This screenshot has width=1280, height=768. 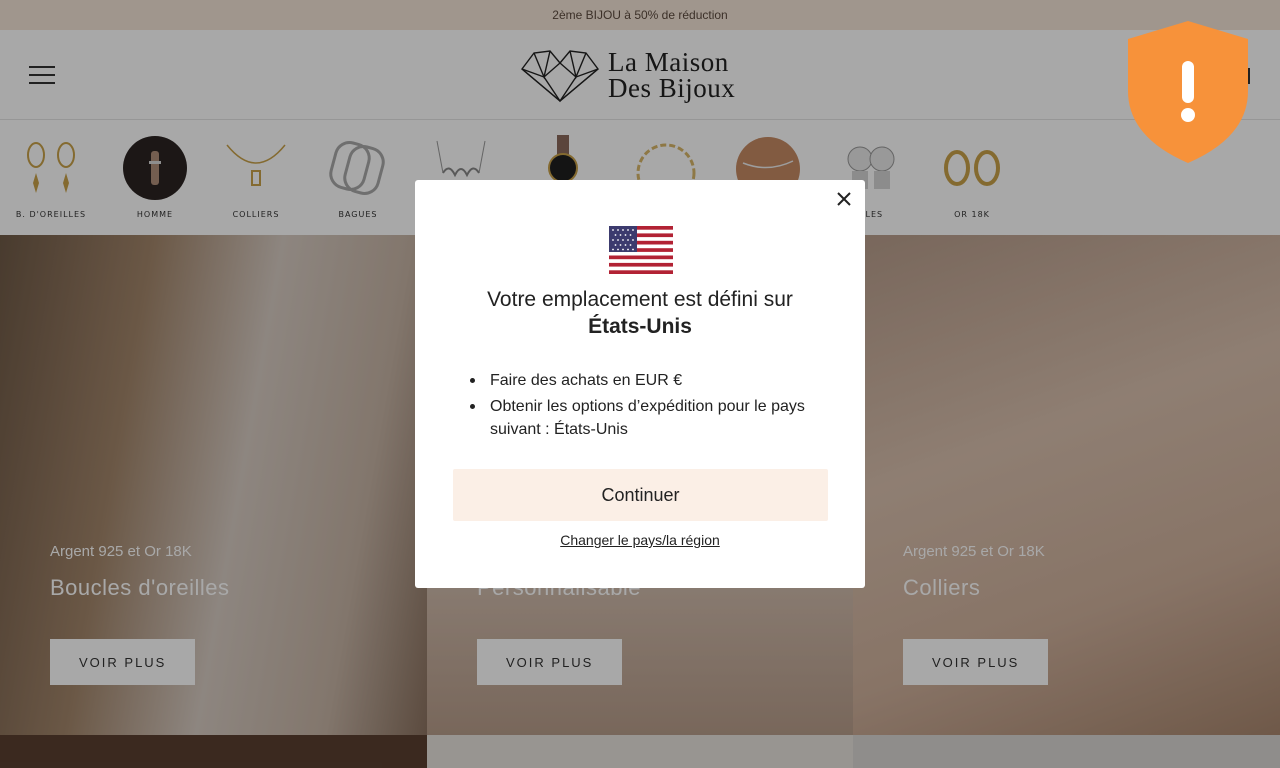 What do you see at coordinates (640, 540) in the screenshot?
I see `change-country-link: Changer le pays/la région` at bounding box center [640, 540].